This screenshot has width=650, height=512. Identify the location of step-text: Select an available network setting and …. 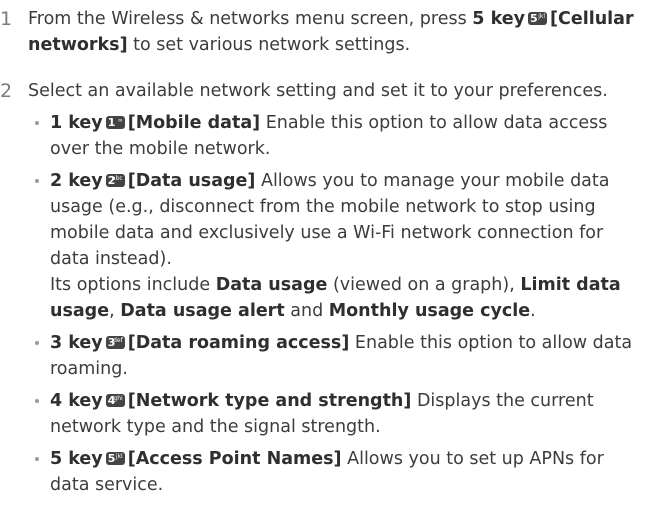
(318, 91).